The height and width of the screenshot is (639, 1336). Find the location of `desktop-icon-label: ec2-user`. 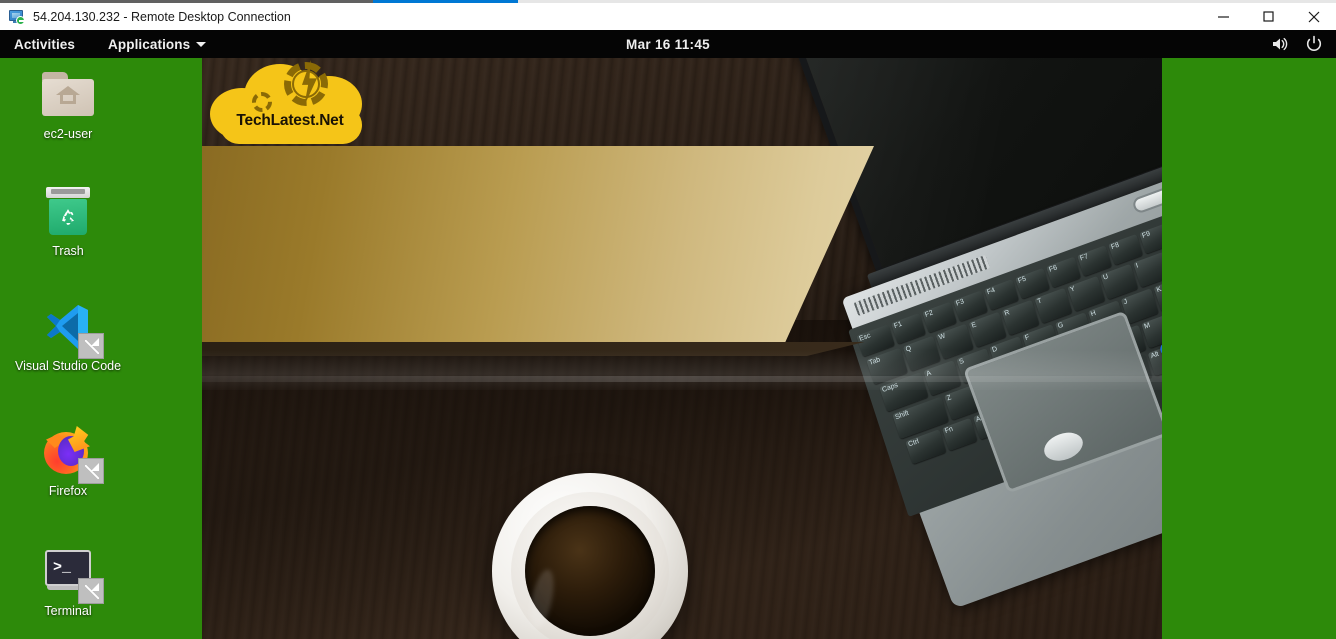

desktop-icon-label: ec2-user is located at coordinates (68, 134).